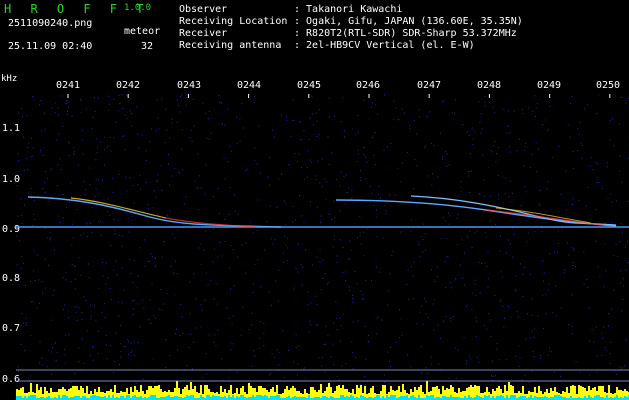  Describe the element at coordinates (408, 21) in the screenshot. I see `info-location-value: : Ogaki, Gifu, JAPAN (136.60E, 35.35N)` at that location.